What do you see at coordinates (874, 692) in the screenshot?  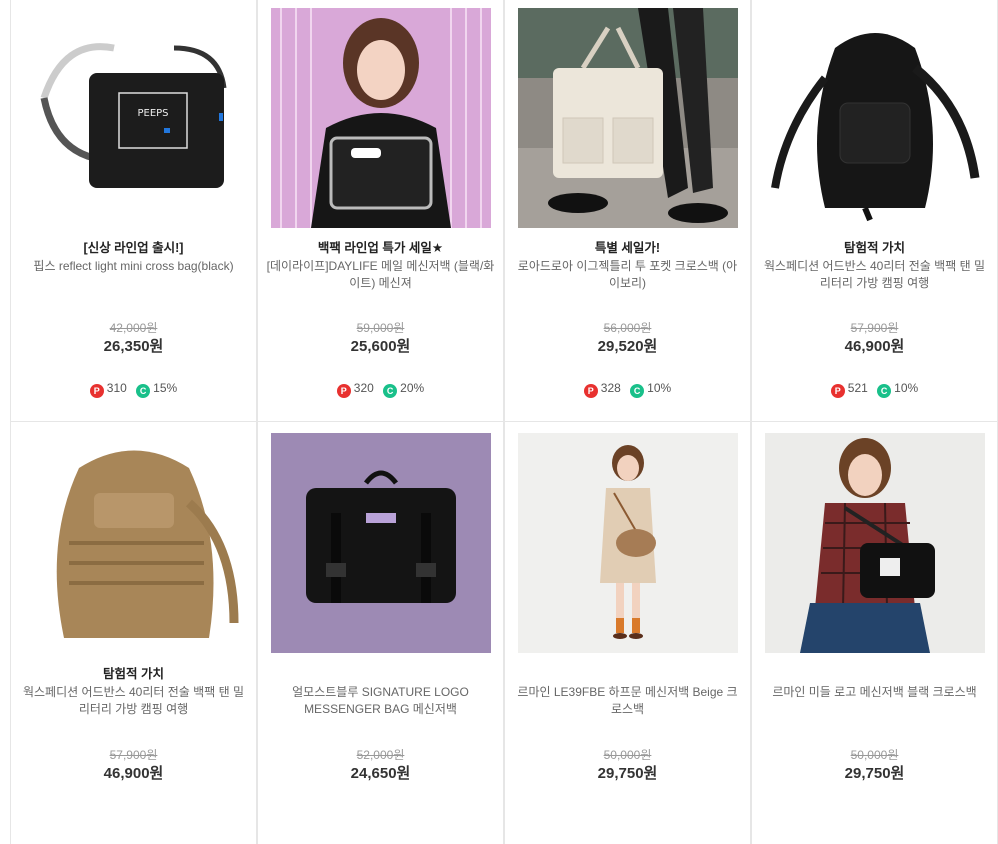 I see `product-name: 르마인 미들 로고 메신저백 블랙 크로스백` at bounding box center [874, 692].